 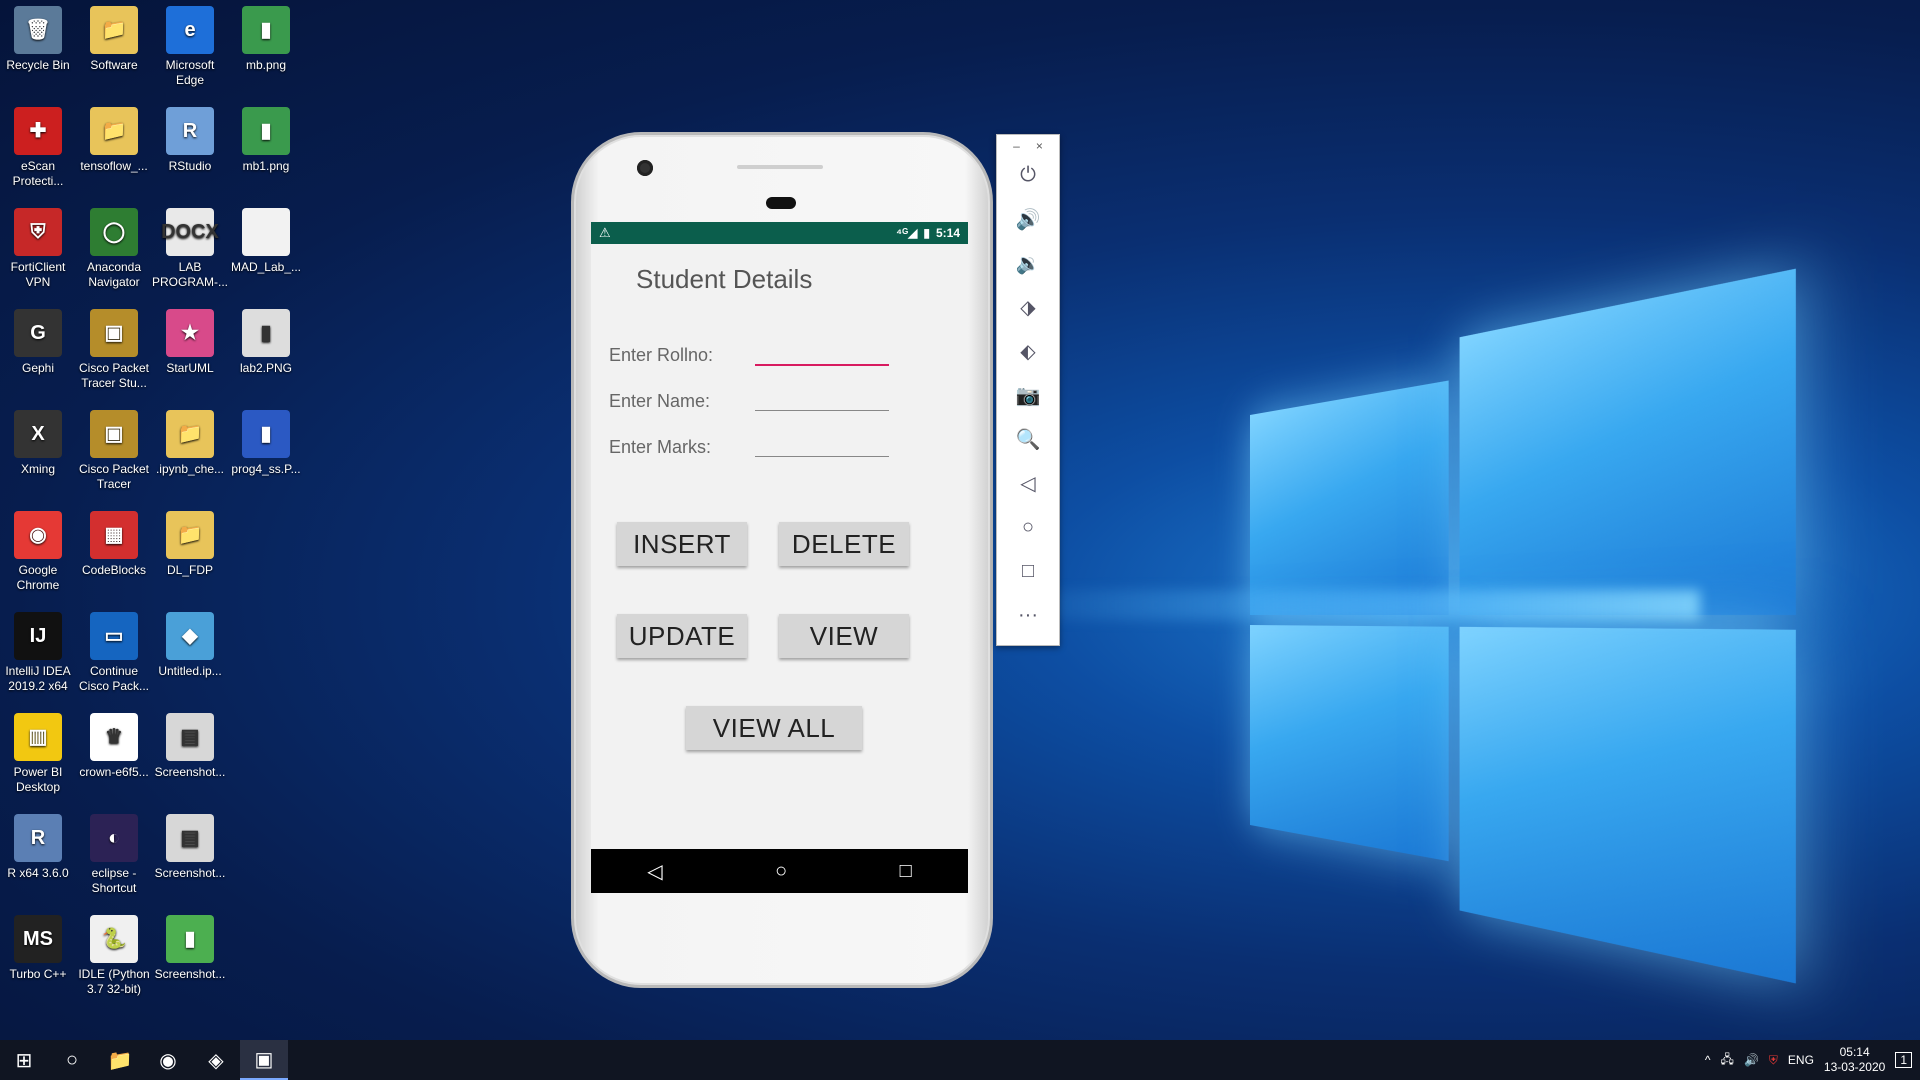 What do you see at coordinates (38, 246) in the screenshot?
I see `desktop-icon: ⛨ FortiClient VPN` at bounding box center [38, 246].